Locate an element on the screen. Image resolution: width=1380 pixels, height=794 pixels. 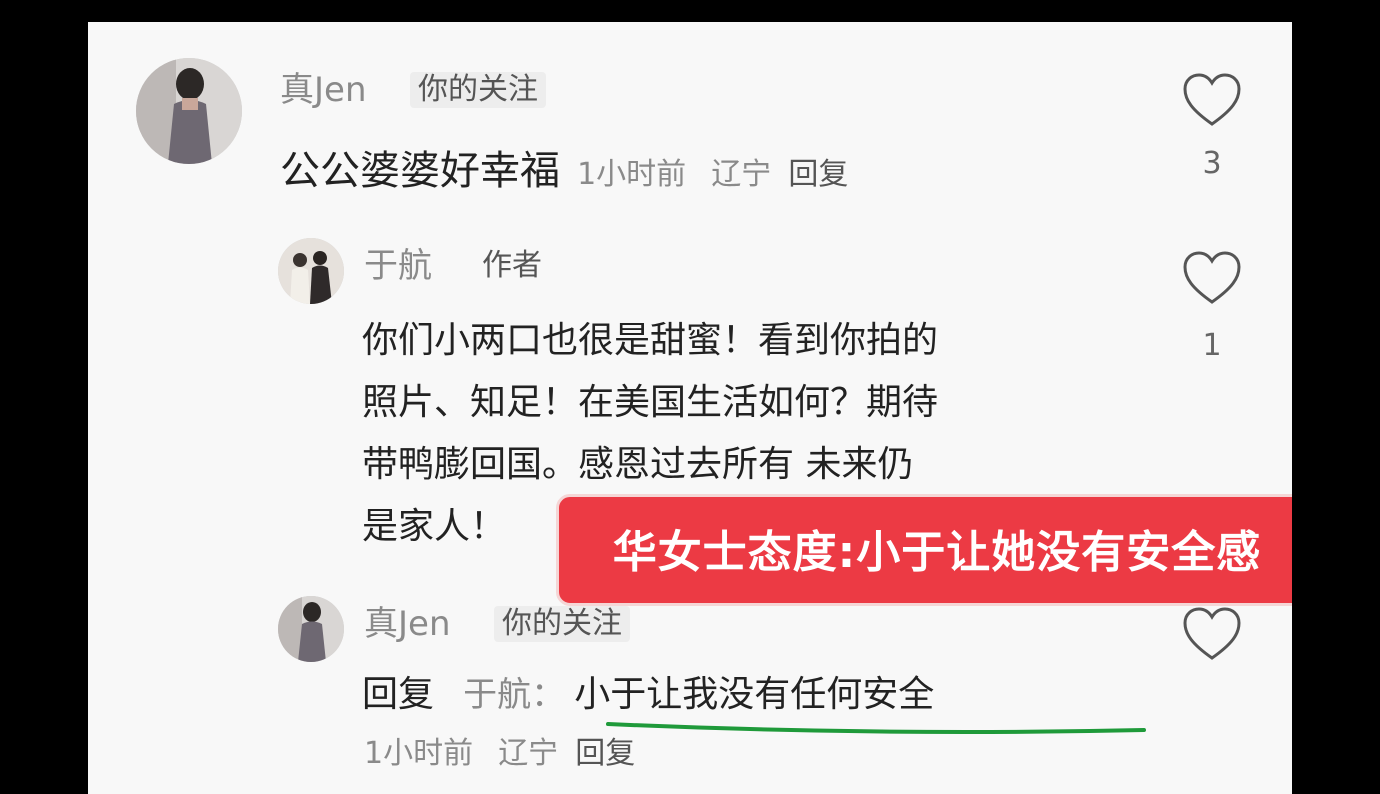
comment-body-row: 公公婆婆好幸福 1小时前 辽宁 回复 is located at coordinates (564, 171).